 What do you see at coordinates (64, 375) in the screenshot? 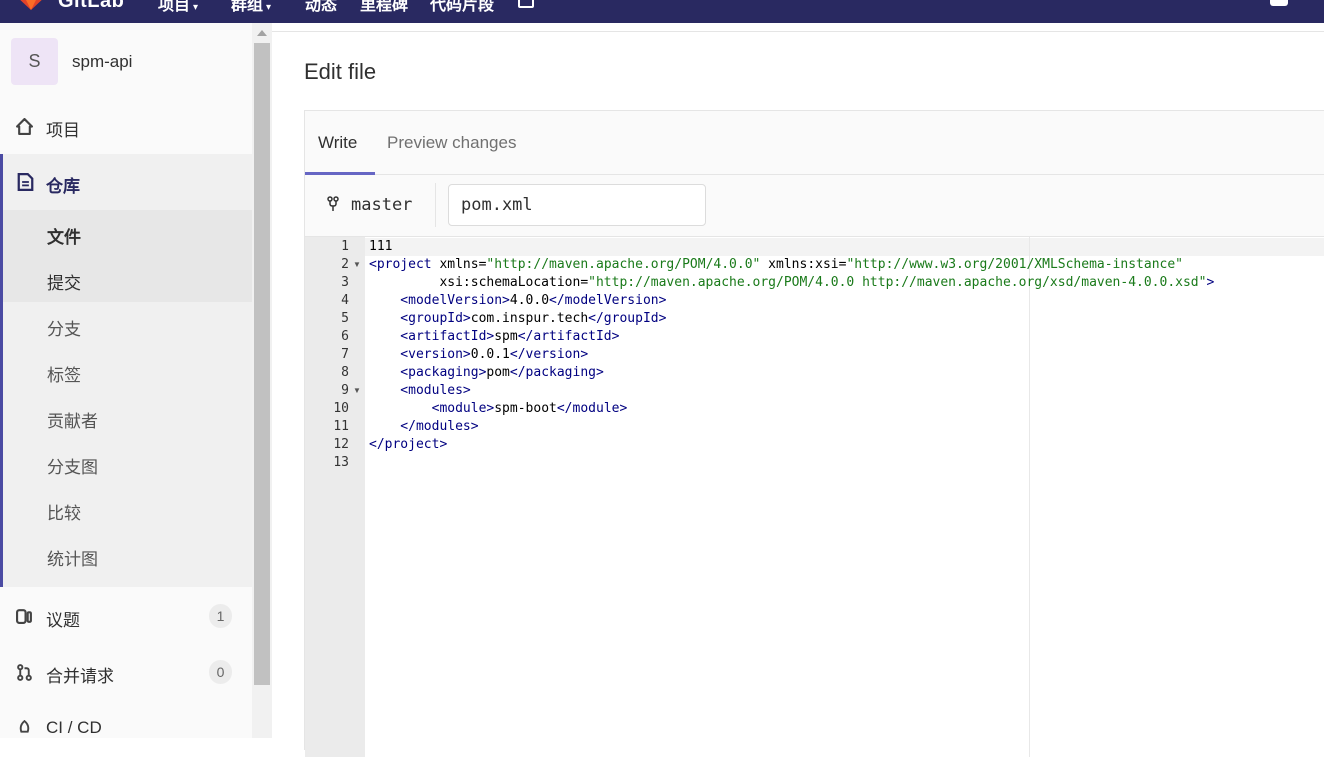
I see `sidebar-subitem-label: 标签` at bounding box center [64, 375].